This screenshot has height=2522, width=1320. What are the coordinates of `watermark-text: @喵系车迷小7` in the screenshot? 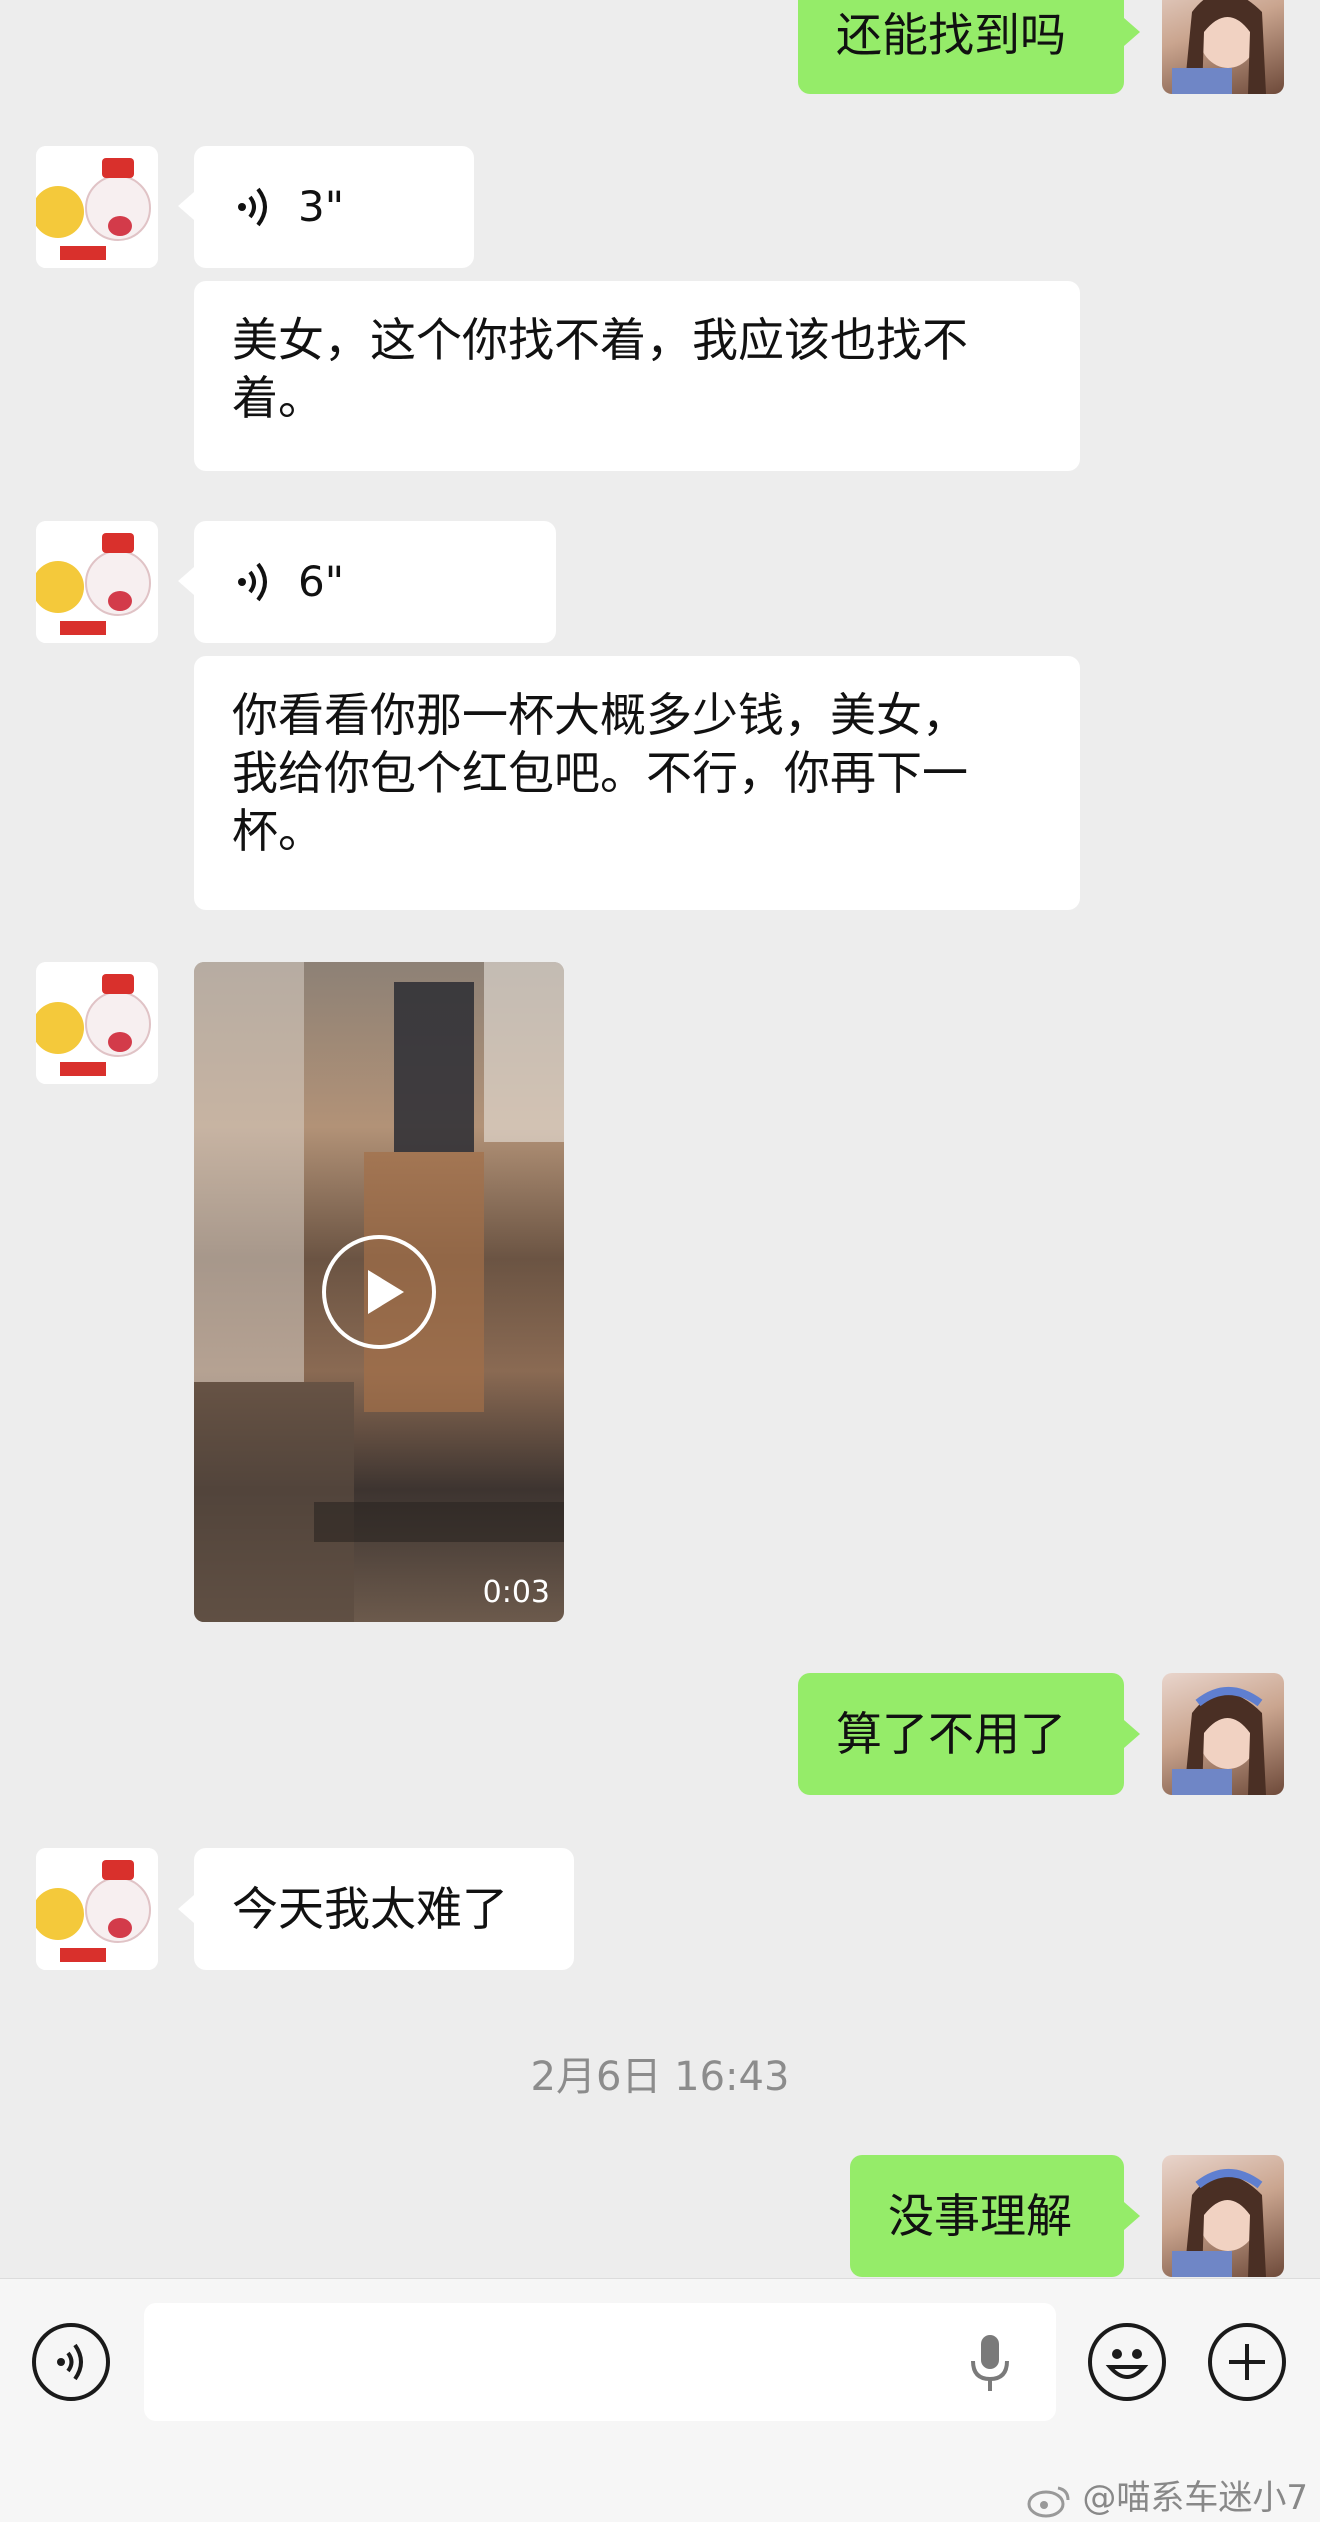 It's located at (1195, 2498).